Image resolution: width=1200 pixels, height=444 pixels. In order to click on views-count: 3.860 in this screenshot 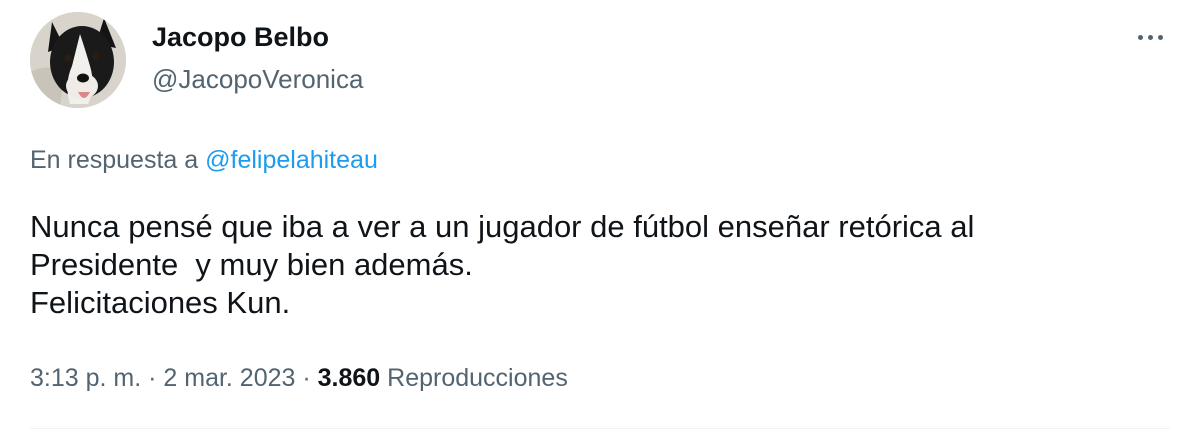, I will do `click(349, 378)`.